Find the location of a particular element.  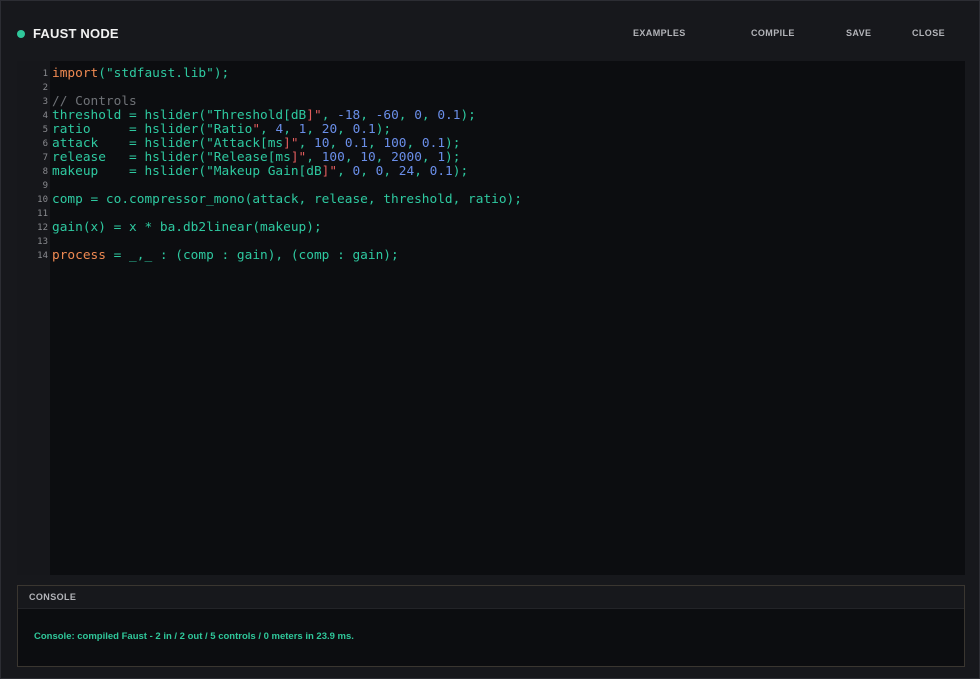

line-number: 4 is located at coordinates (45, 116).